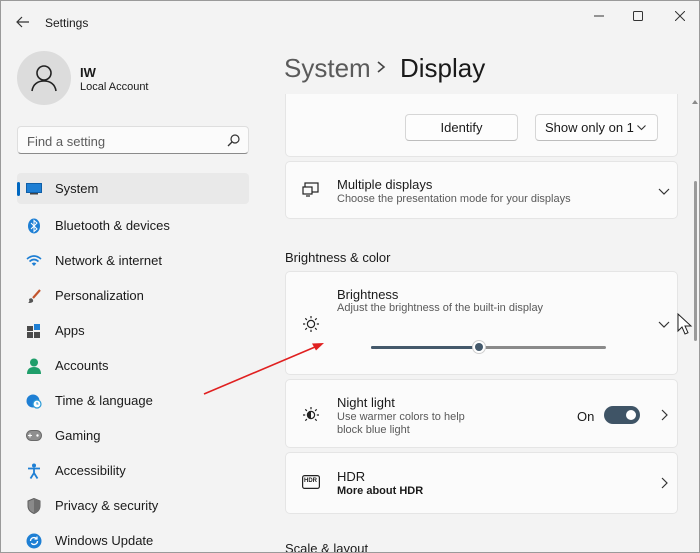  Describe the element at coordinates (114, 87) in the screenshot. I see `account-type: Local Account` at that location.